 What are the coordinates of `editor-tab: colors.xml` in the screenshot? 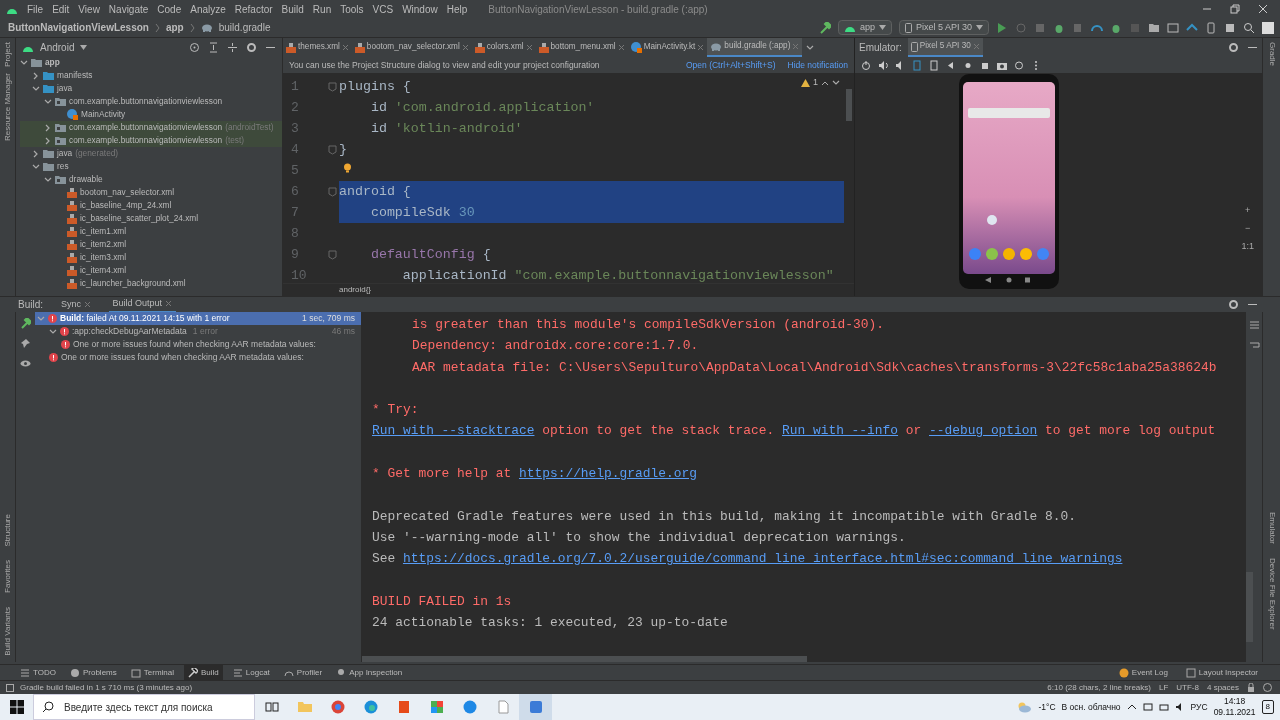 It's located at (503, 47).